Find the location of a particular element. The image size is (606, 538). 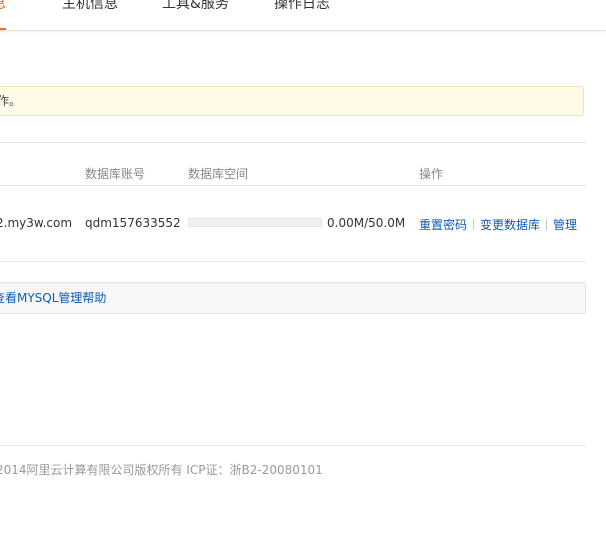

column-header-space: 数据库空间 is located at coordinates (218, 174).